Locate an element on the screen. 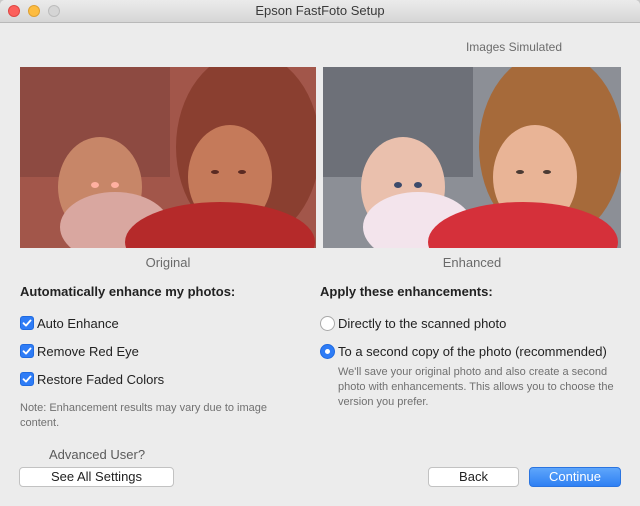 This screenshot has width=640, height=506. title-bar: Epson FastFoto Setup is located at coordinates (320, 11).